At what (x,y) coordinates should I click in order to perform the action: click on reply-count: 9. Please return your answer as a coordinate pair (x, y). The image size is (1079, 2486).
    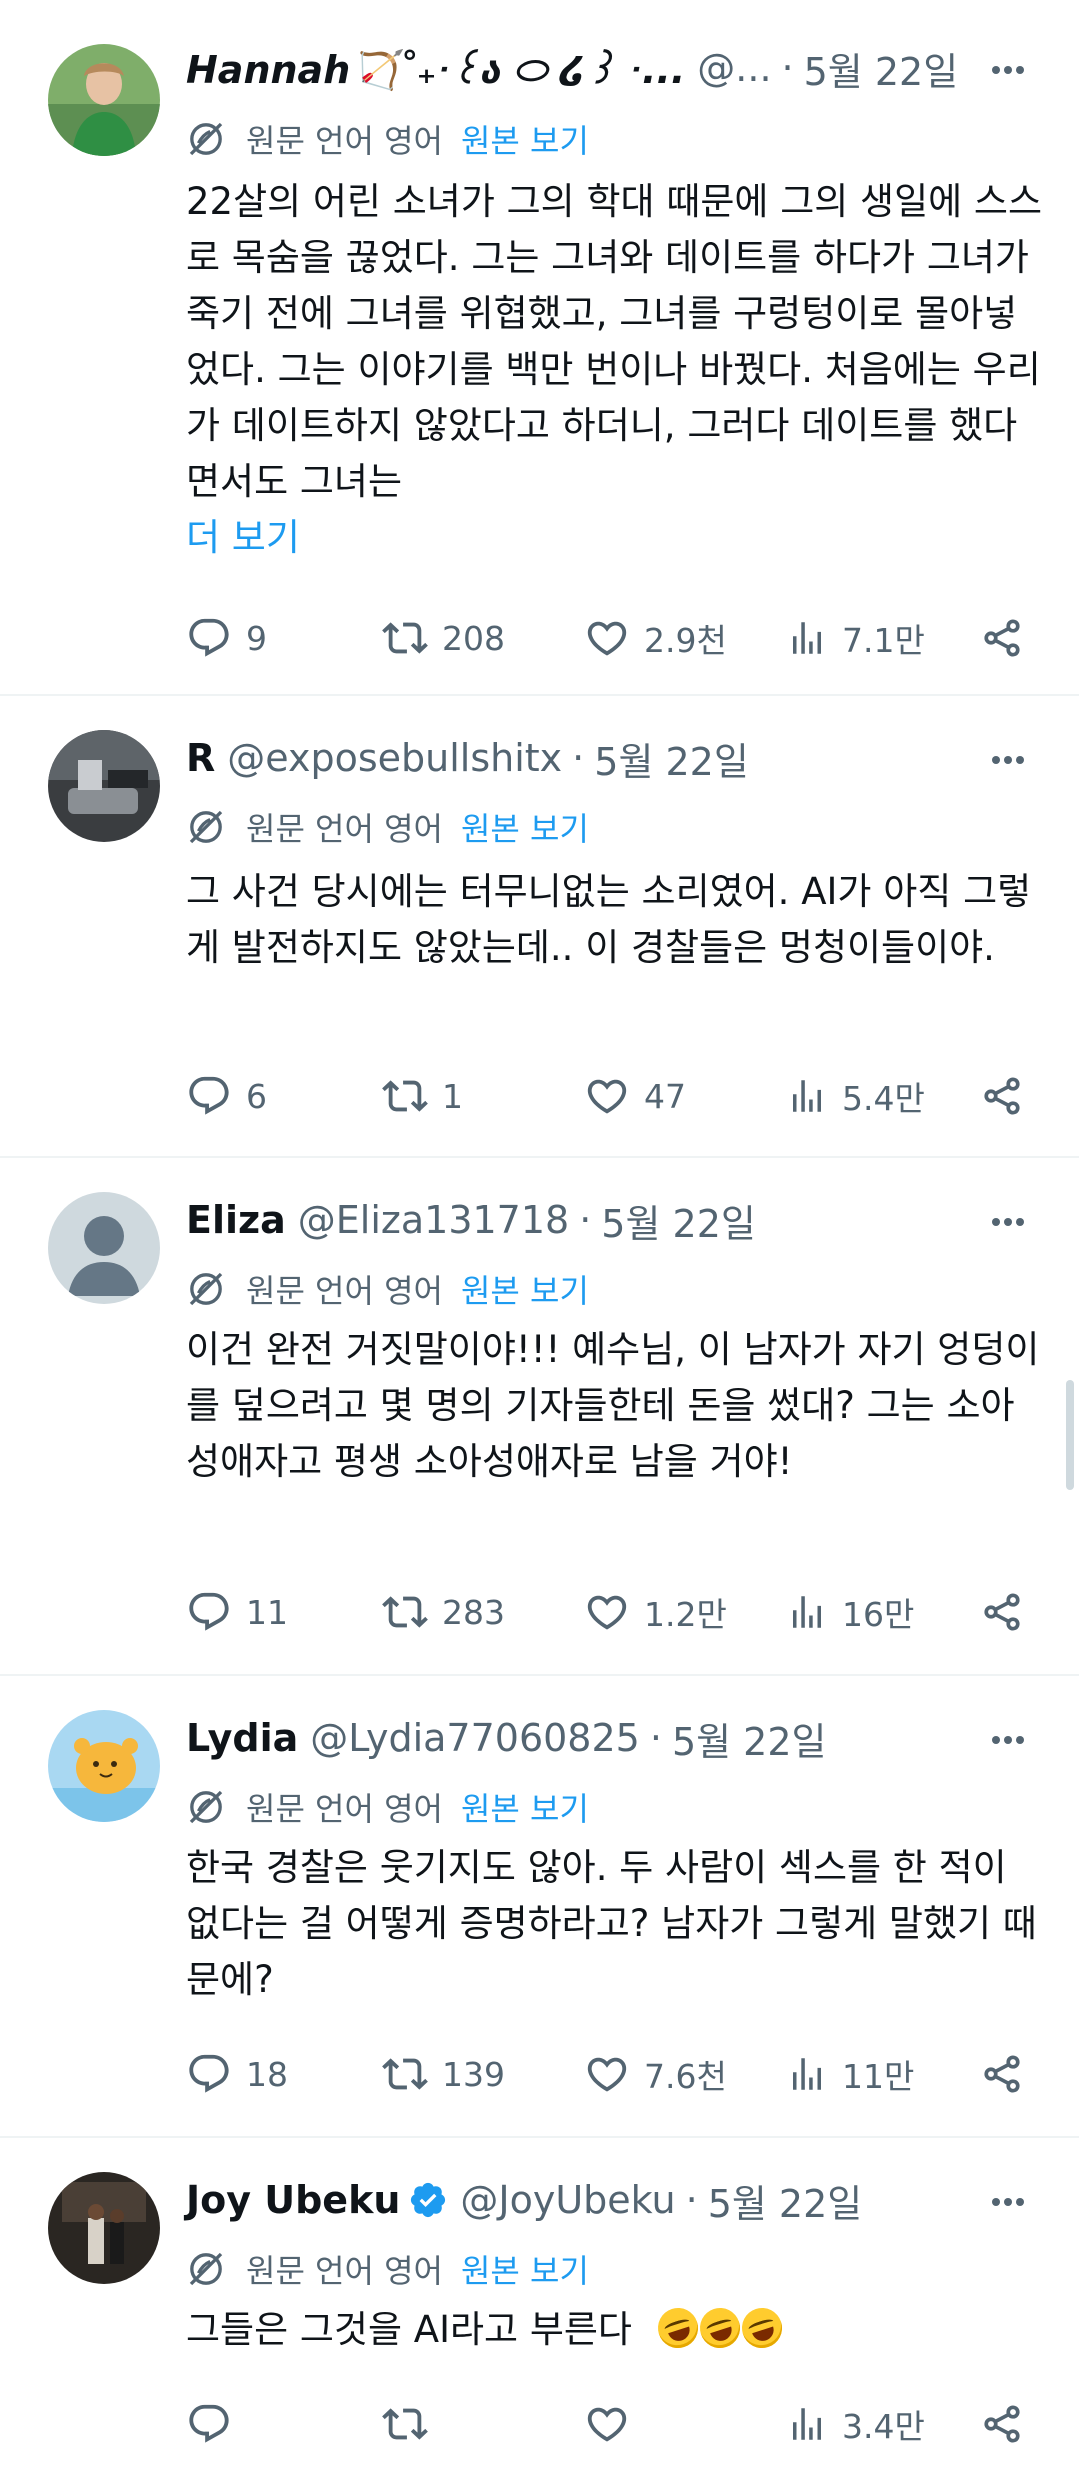
    Looking at the image, I should click on (256, 638).